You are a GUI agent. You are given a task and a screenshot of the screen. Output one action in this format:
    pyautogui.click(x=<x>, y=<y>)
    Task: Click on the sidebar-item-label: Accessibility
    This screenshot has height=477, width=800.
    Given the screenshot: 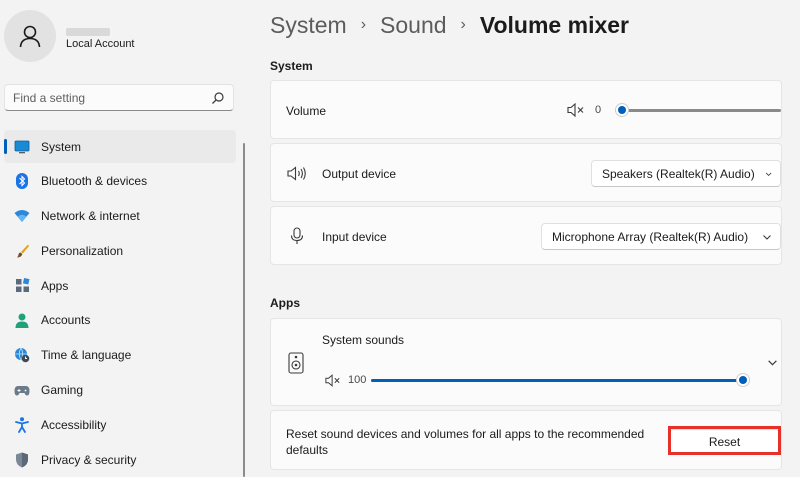 What is the action you would take?
    pyautogui.click(x=74, y=424)
    